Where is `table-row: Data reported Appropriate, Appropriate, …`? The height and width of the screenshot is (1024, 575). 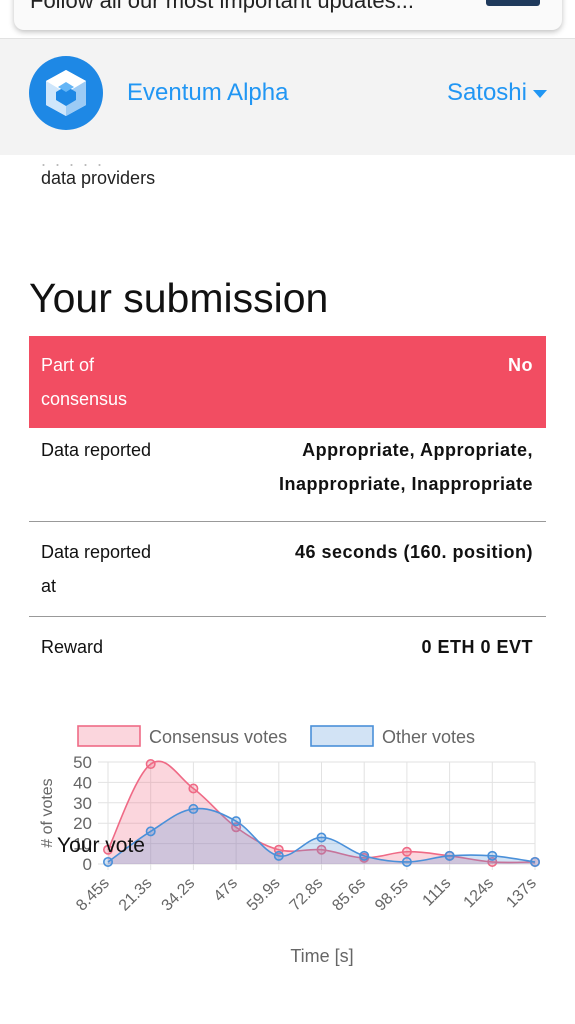 table-row: Data reported Appropriate, Appropriate, … is located at coordinates (287, 475).